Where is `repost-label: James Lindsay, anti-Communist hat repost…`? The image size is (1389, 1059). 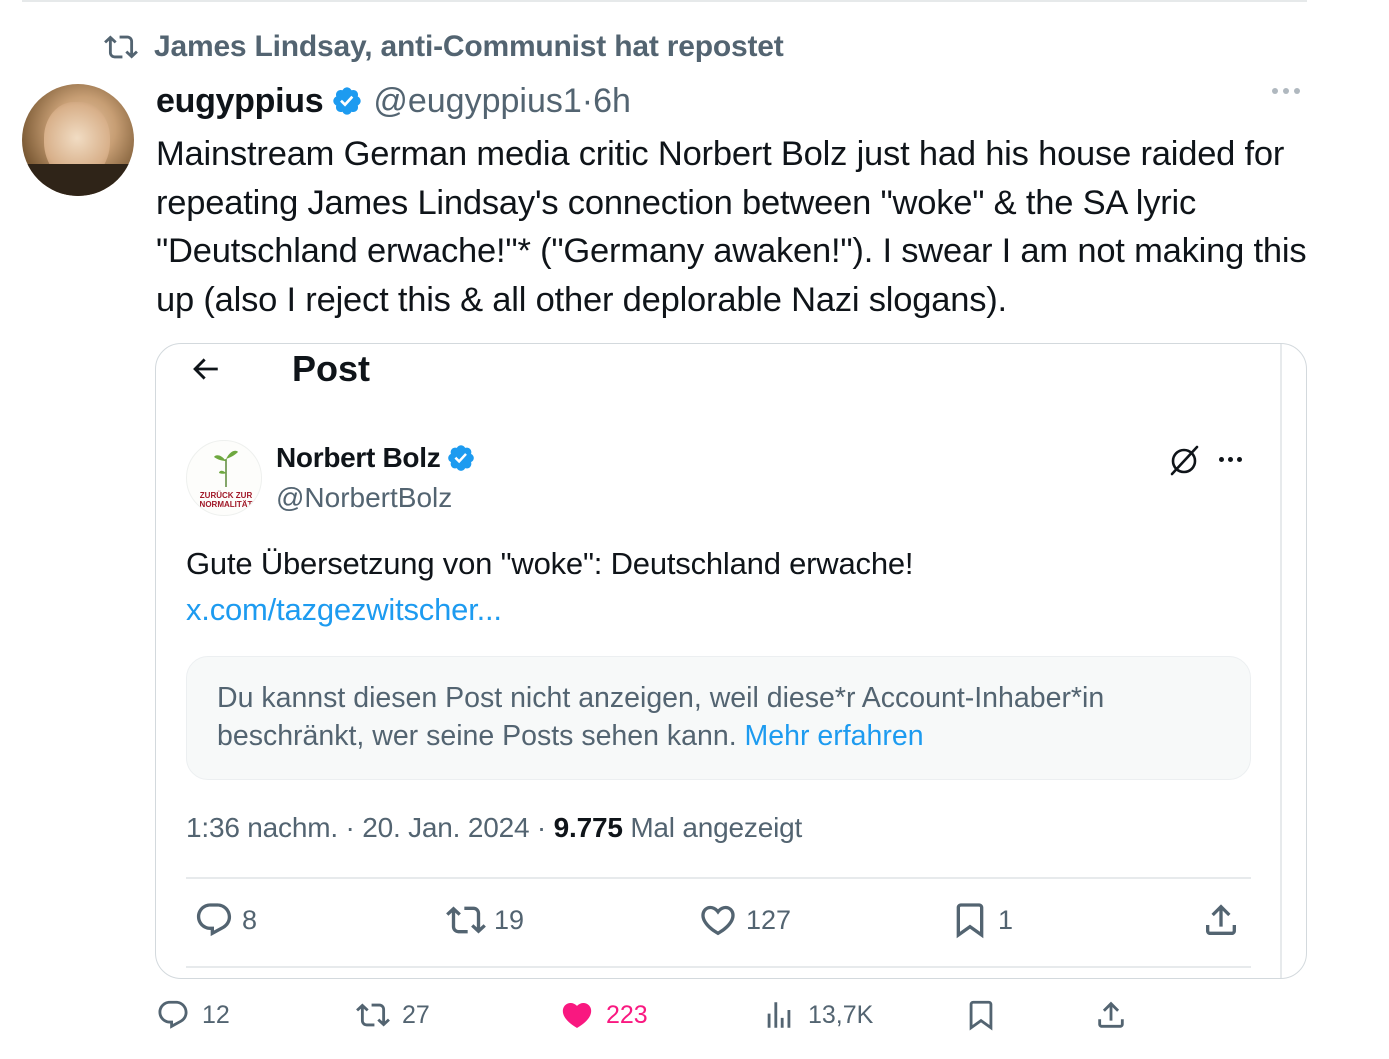
repost-label: James Lindsay, anti-Communist hat repost… is located at coordinates (469, 46).